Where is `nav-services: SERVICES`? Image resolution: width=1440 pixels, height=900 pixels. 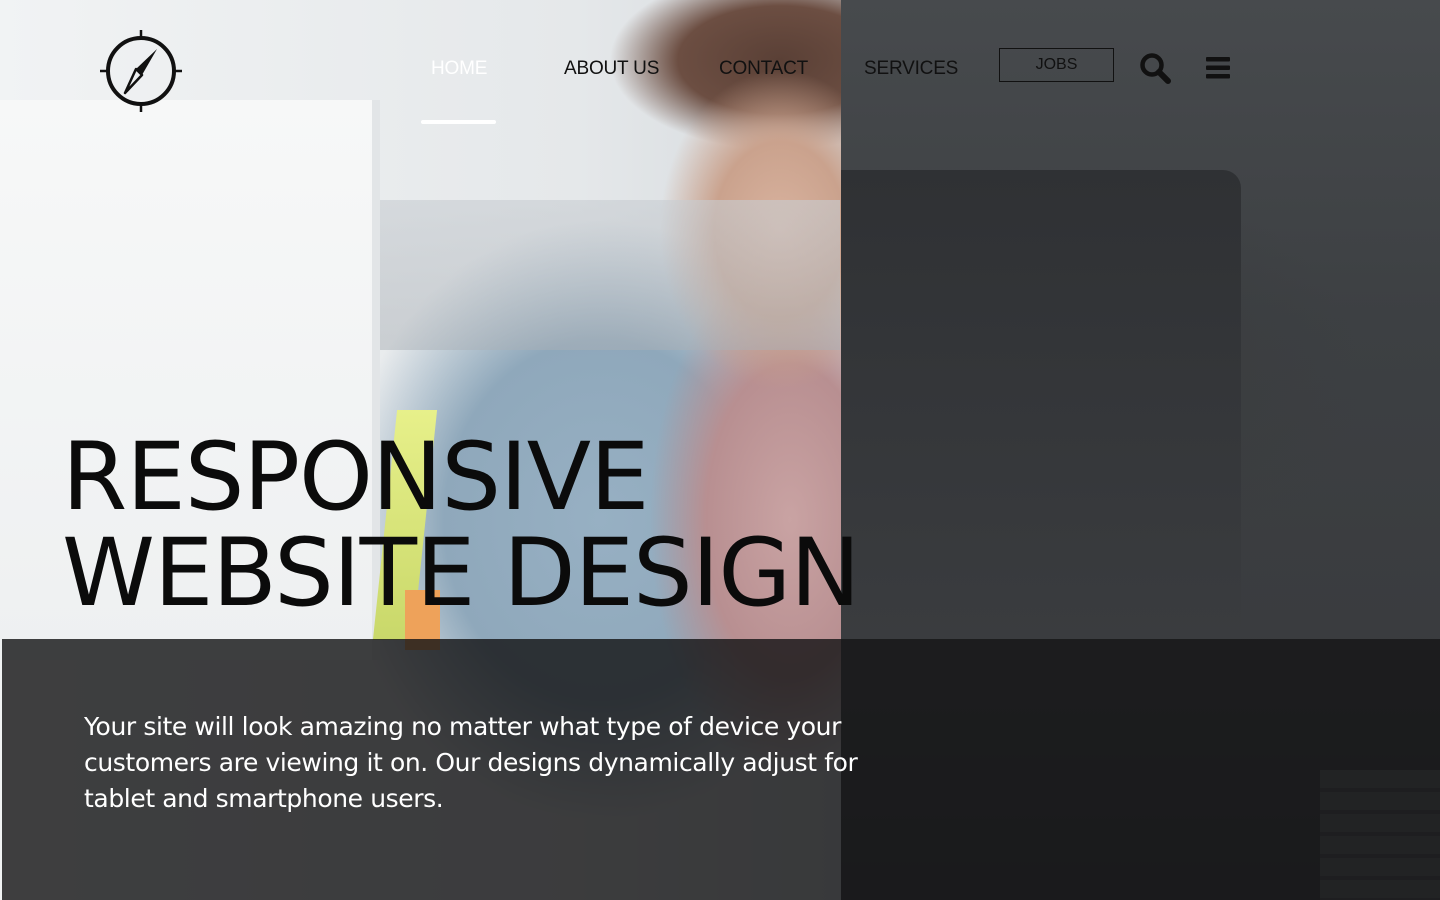
nav-services: SERVICES is located at coordinates (911, 69).